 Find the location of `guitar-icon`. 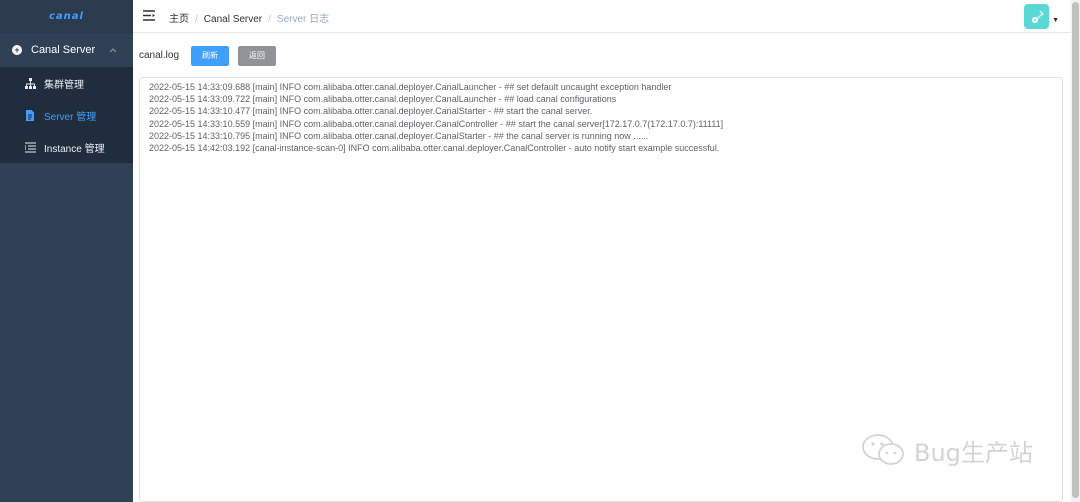

guitar-icon is located at coordinates (1037, 16).